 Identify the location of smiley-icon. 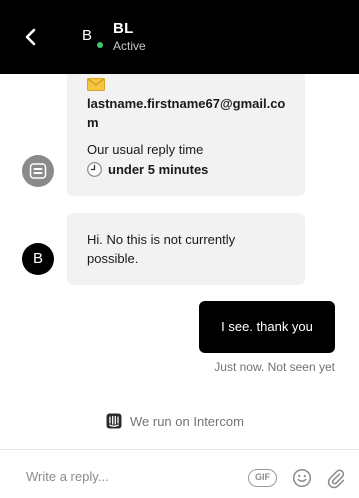
(302, 478).